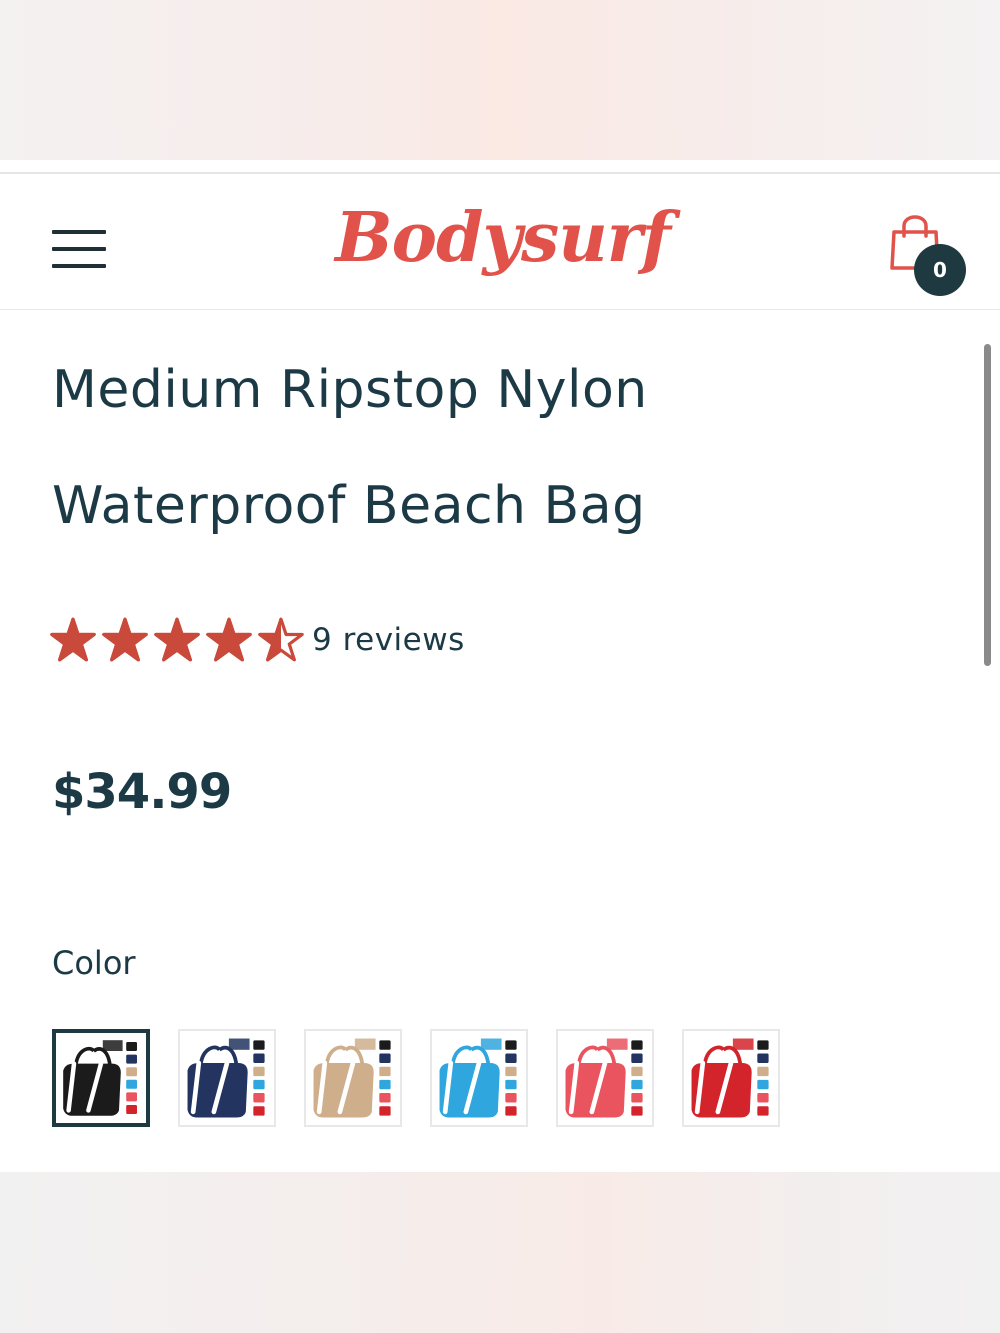  I want to click on color-swatch-tan, so click(353, 1078).